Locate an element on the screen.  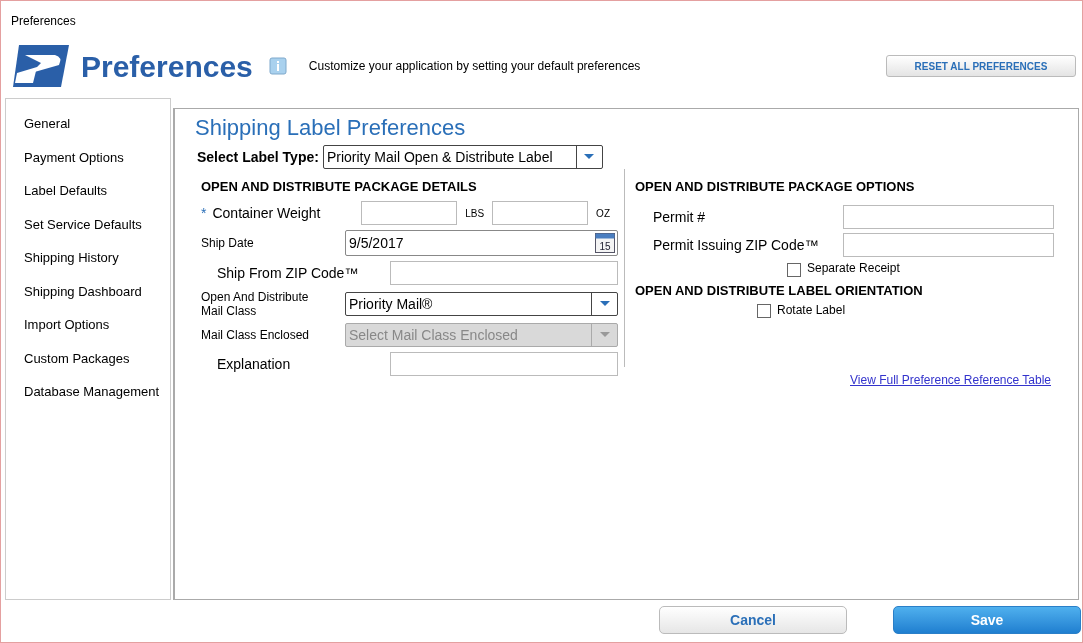
field-label: Ship From ZIP Code™ is located at coordinates (288, 273).